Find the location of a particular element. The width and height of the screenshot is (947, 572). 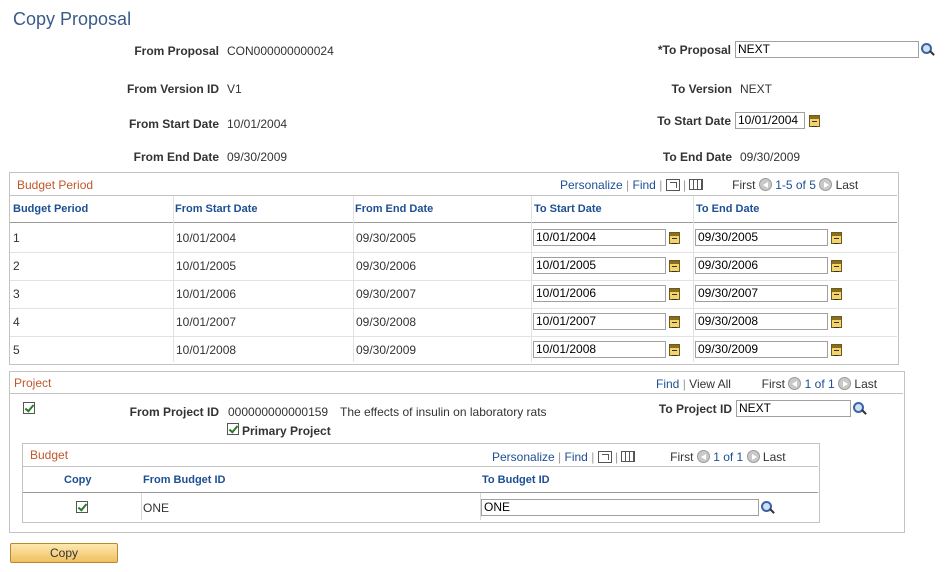

to-start-date-input: 10/01/2008 is located at coordinates (599, 349).